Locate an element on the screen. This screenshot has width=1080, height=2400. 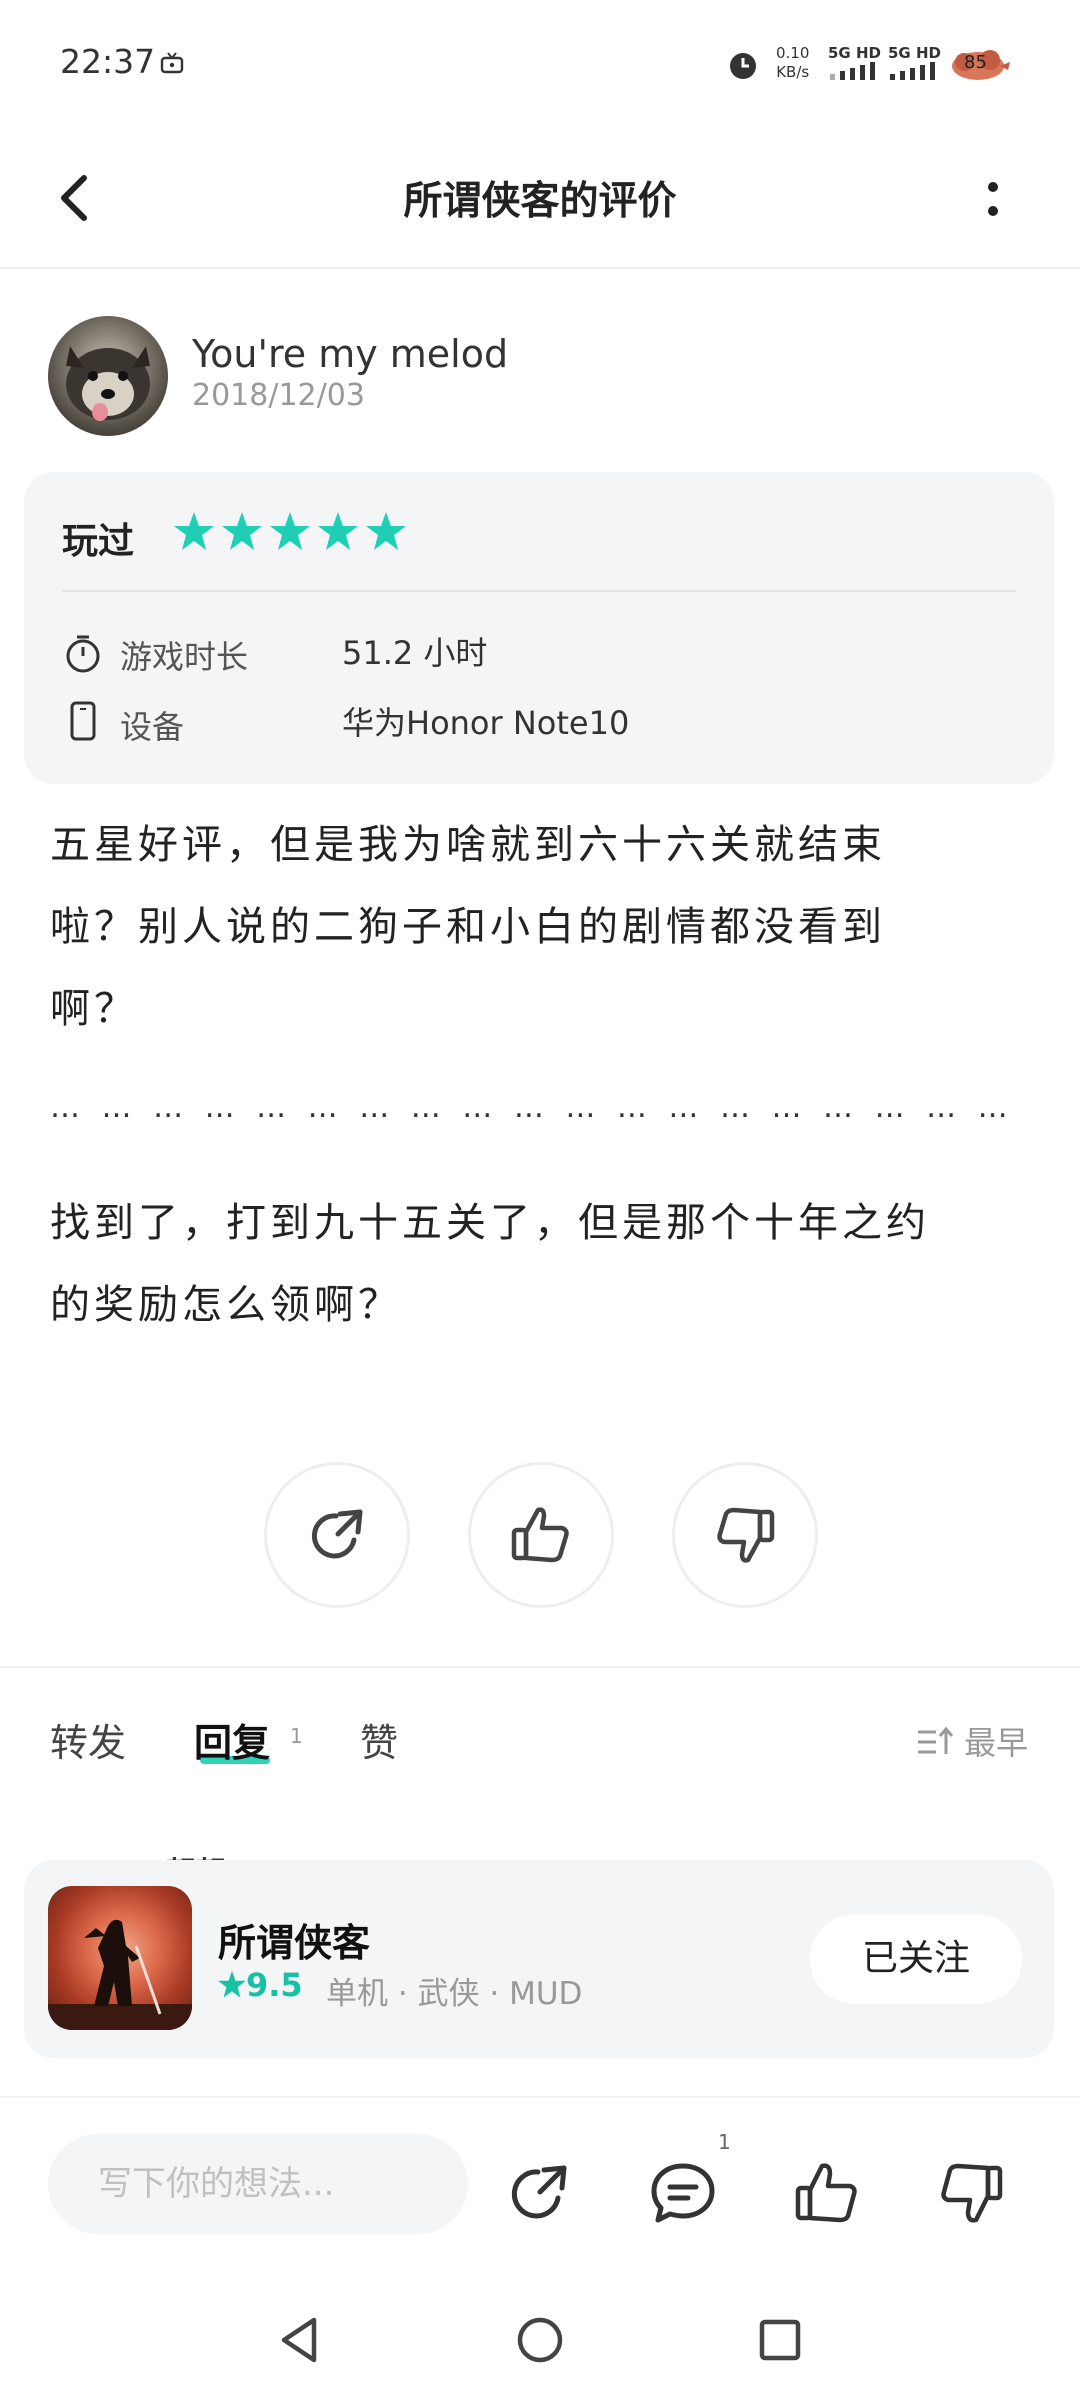
app-name: 所谓侠客 is located at coordinates (294, 1943).